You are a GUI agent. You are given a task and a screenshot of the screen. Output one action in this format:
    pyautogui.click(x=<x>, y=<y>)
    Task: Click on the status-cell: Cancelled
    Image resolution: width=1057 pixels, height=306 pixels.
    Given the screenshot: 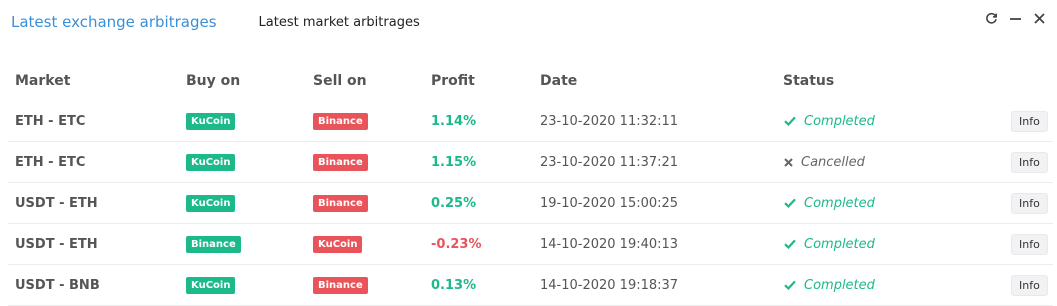 What is the action you would take?
    pyautogui.click(x=824, y=162)
    